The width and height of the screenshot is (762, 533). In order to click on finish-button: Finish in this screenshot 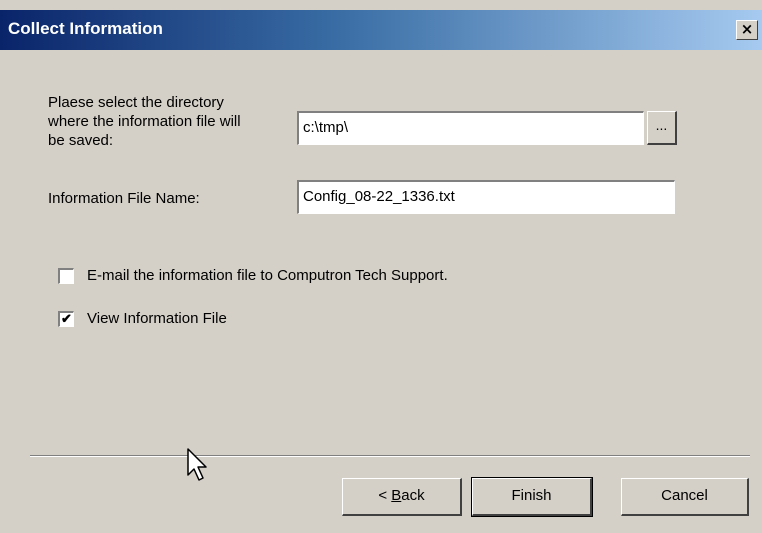, I will do `click(532, 497)`.